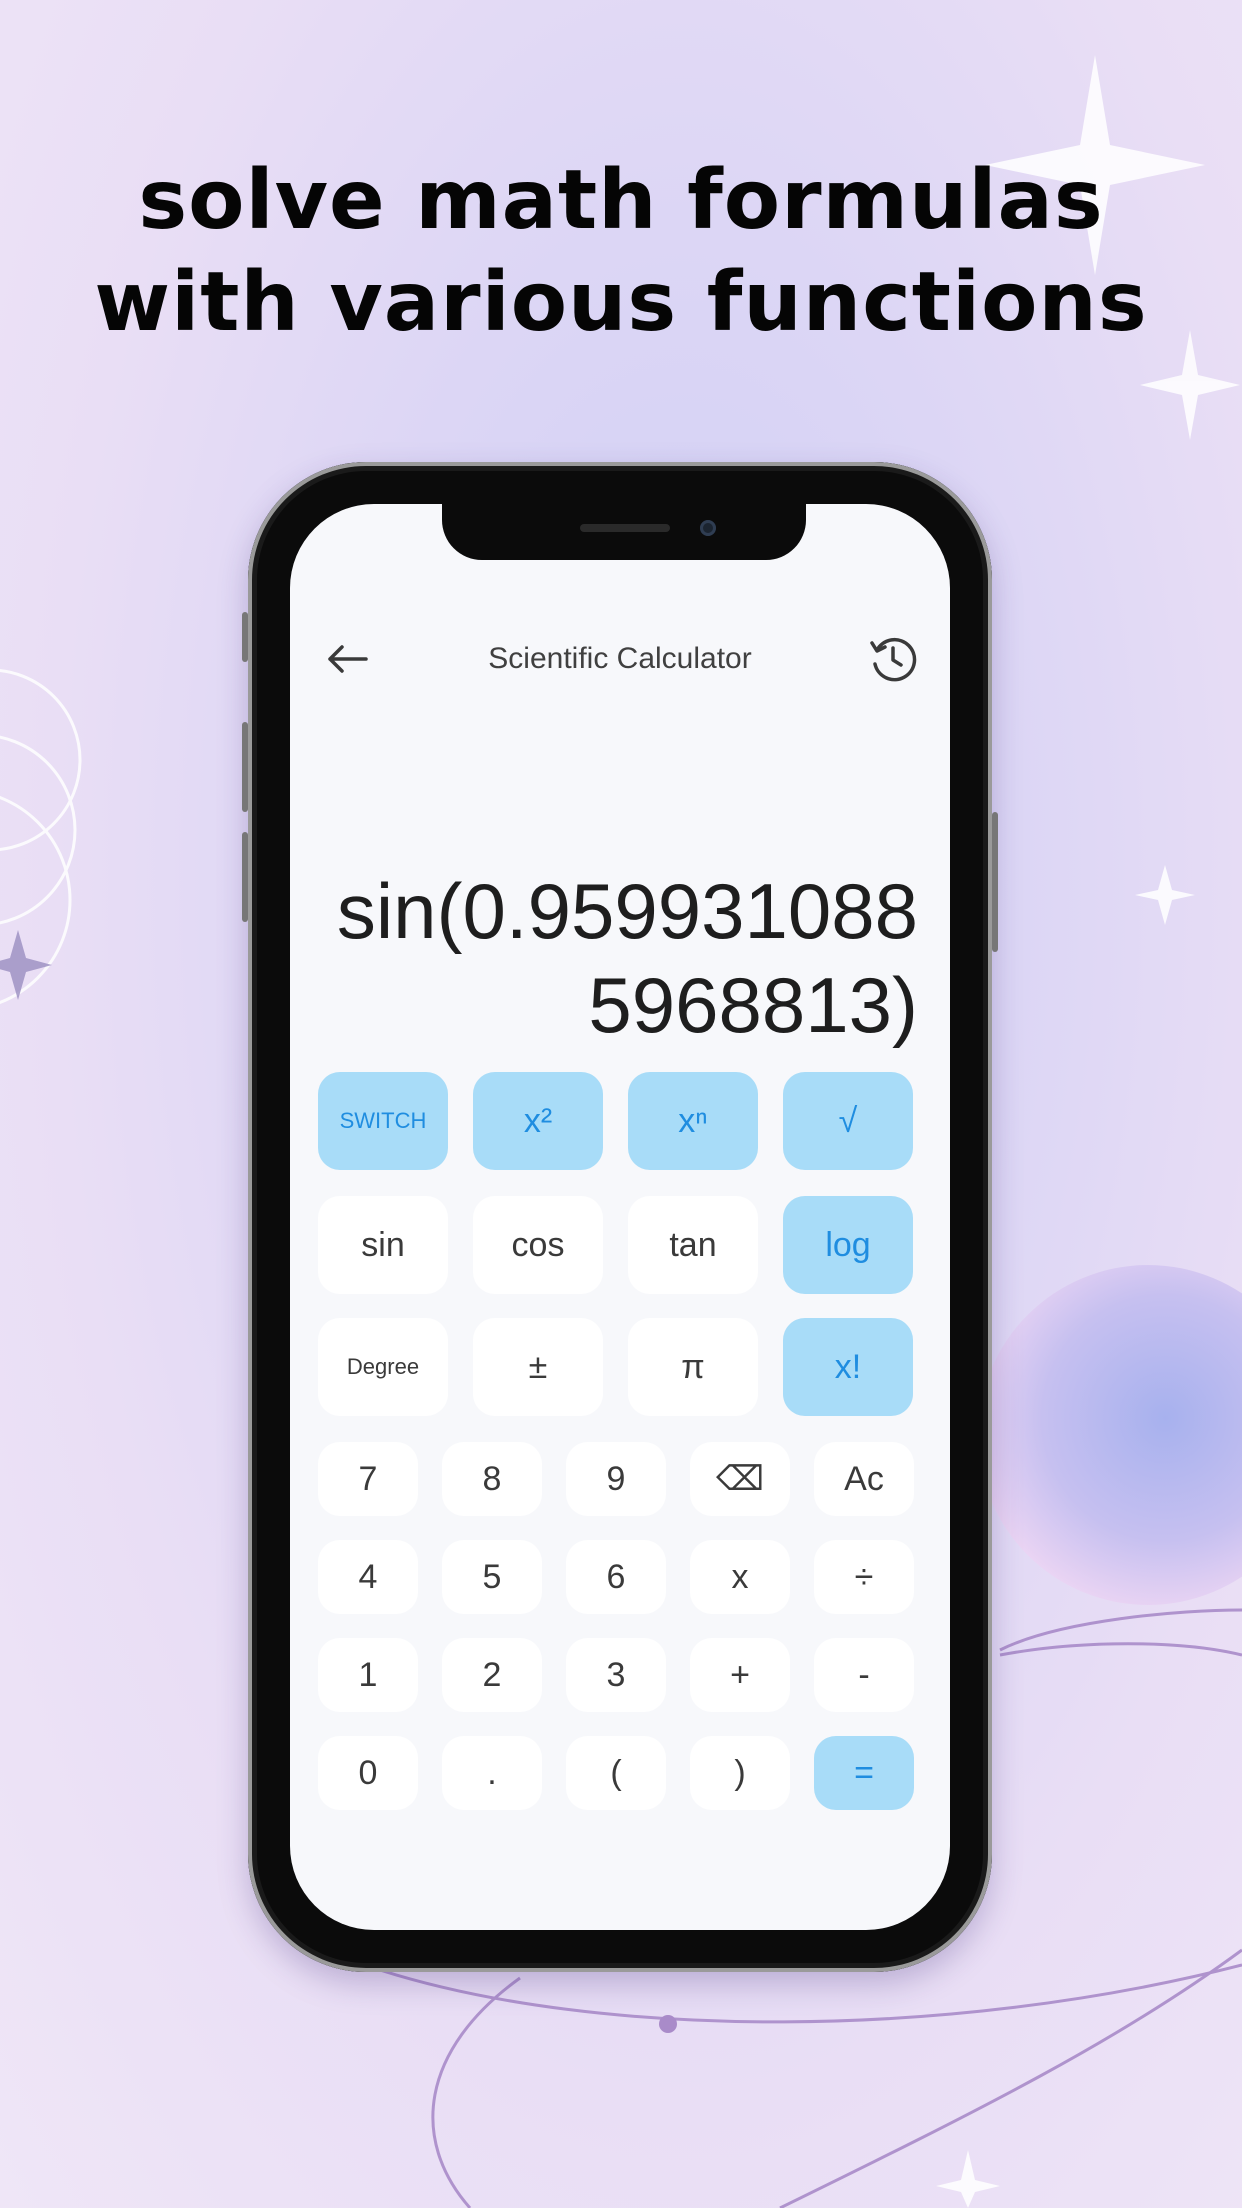 The height and width of the screenshot is (2208, 1242). What do you see at coordinates (538, 1121) in the screenshot?
I see `square-button: x²` at bounding box center [538, 1121].